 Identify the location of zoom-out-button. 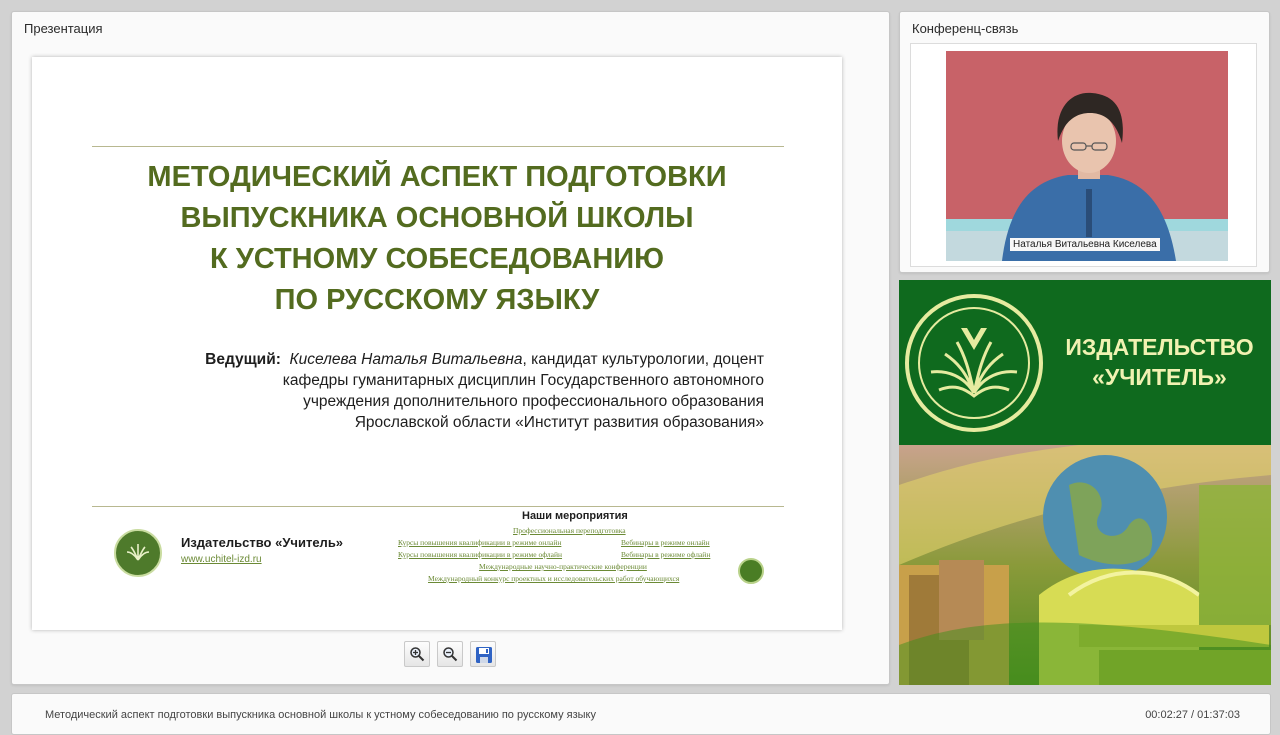
(450, 654).